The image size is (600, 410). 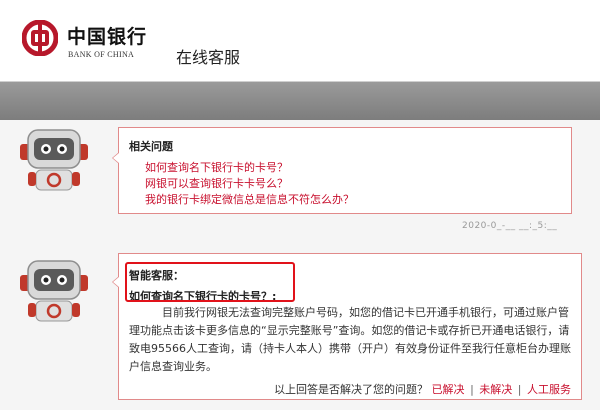 I want to click on related-question-link: 网银可以查询银行卡卡号么？, so click(x=216, y=183).